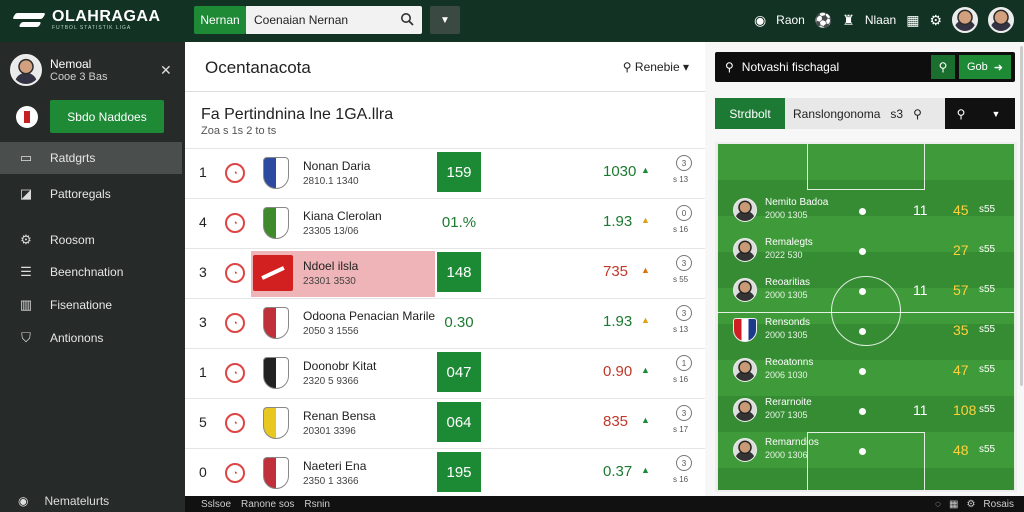  I want to click on scrollbar, so click(1021, 216).